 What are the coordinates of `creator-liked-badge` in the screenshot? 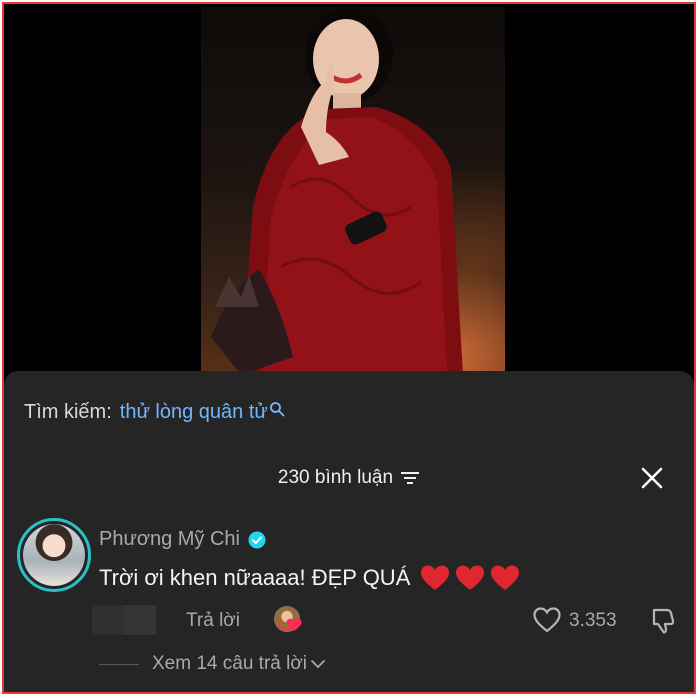 It's located at (290, 621).